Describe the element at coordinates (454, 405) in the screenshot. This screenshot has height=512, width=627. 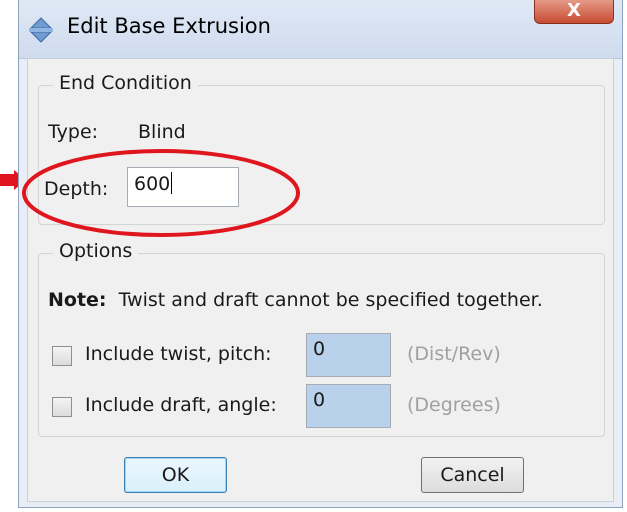
I see `draft-unit: (Degrees)` at that location.